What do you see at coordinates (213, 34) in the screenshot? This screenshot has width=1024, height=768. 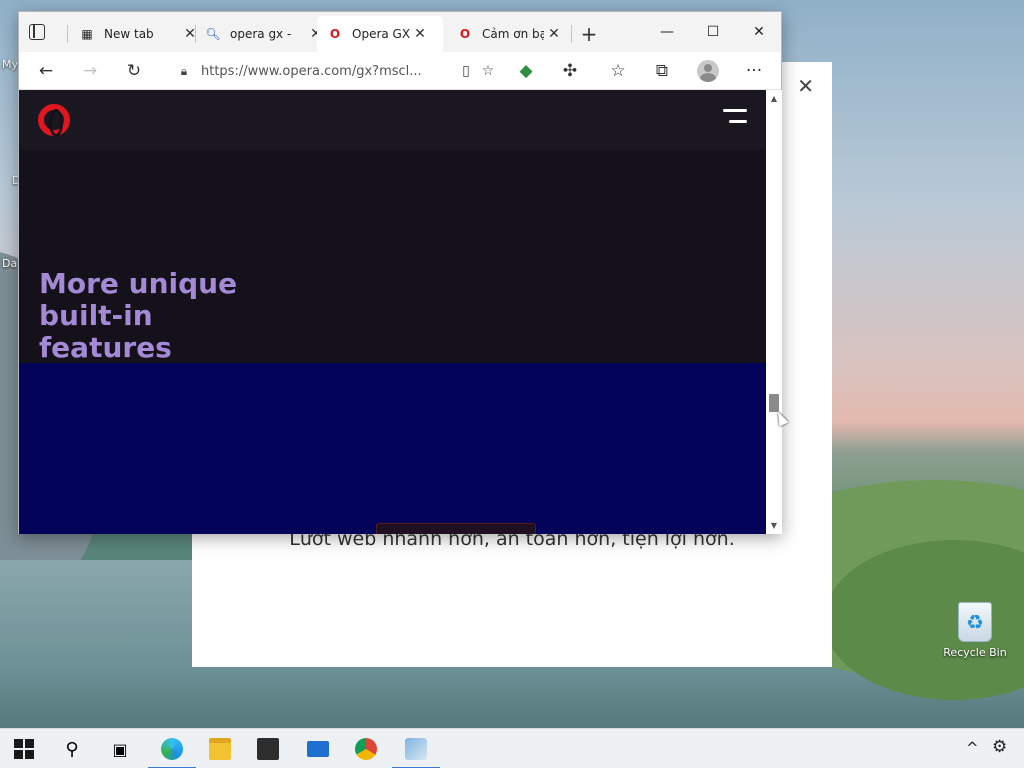 I see `search-icon: 🔍︎` at bounding box center [213, 34].